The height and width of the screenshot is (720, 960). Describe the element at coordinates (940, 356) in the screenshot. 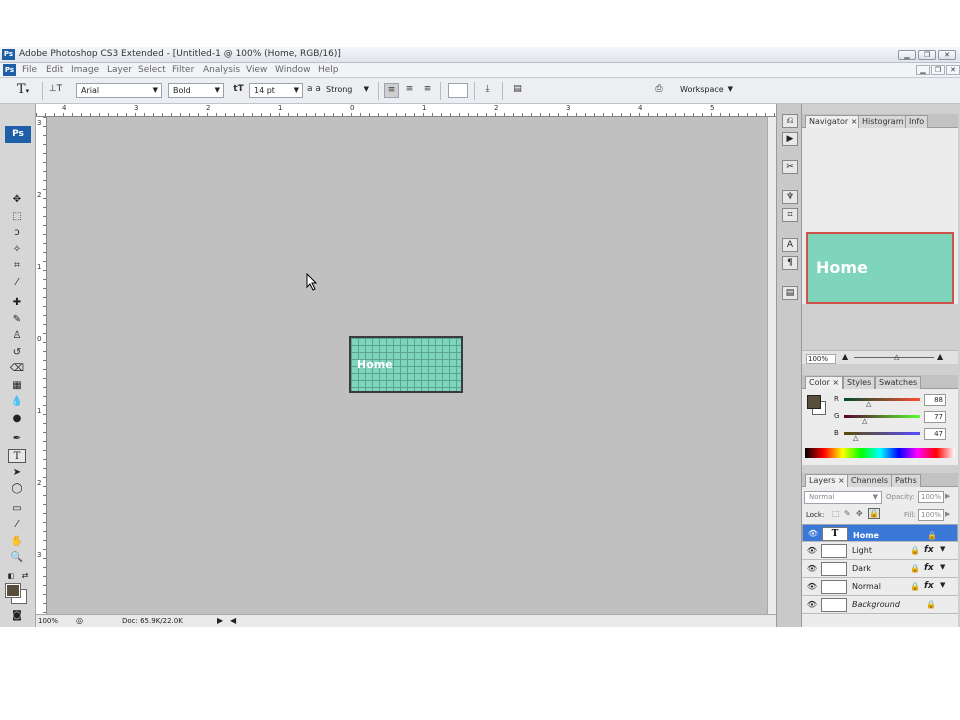

I see `zoom-in-icon: ▲` at that location.